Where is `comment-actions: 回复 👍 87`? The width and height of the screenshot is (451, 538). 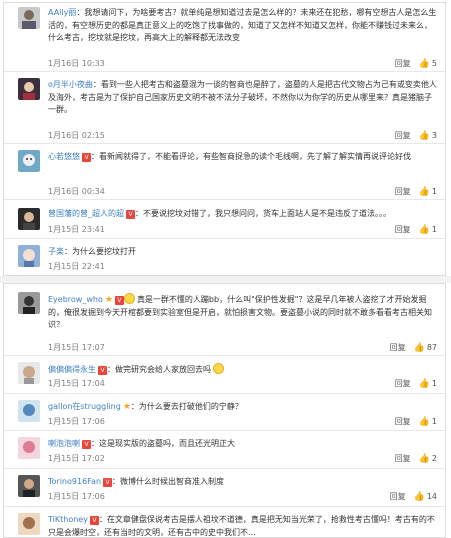
comment-actions: 回复 👍 87 is located at coordinates (413, 347).